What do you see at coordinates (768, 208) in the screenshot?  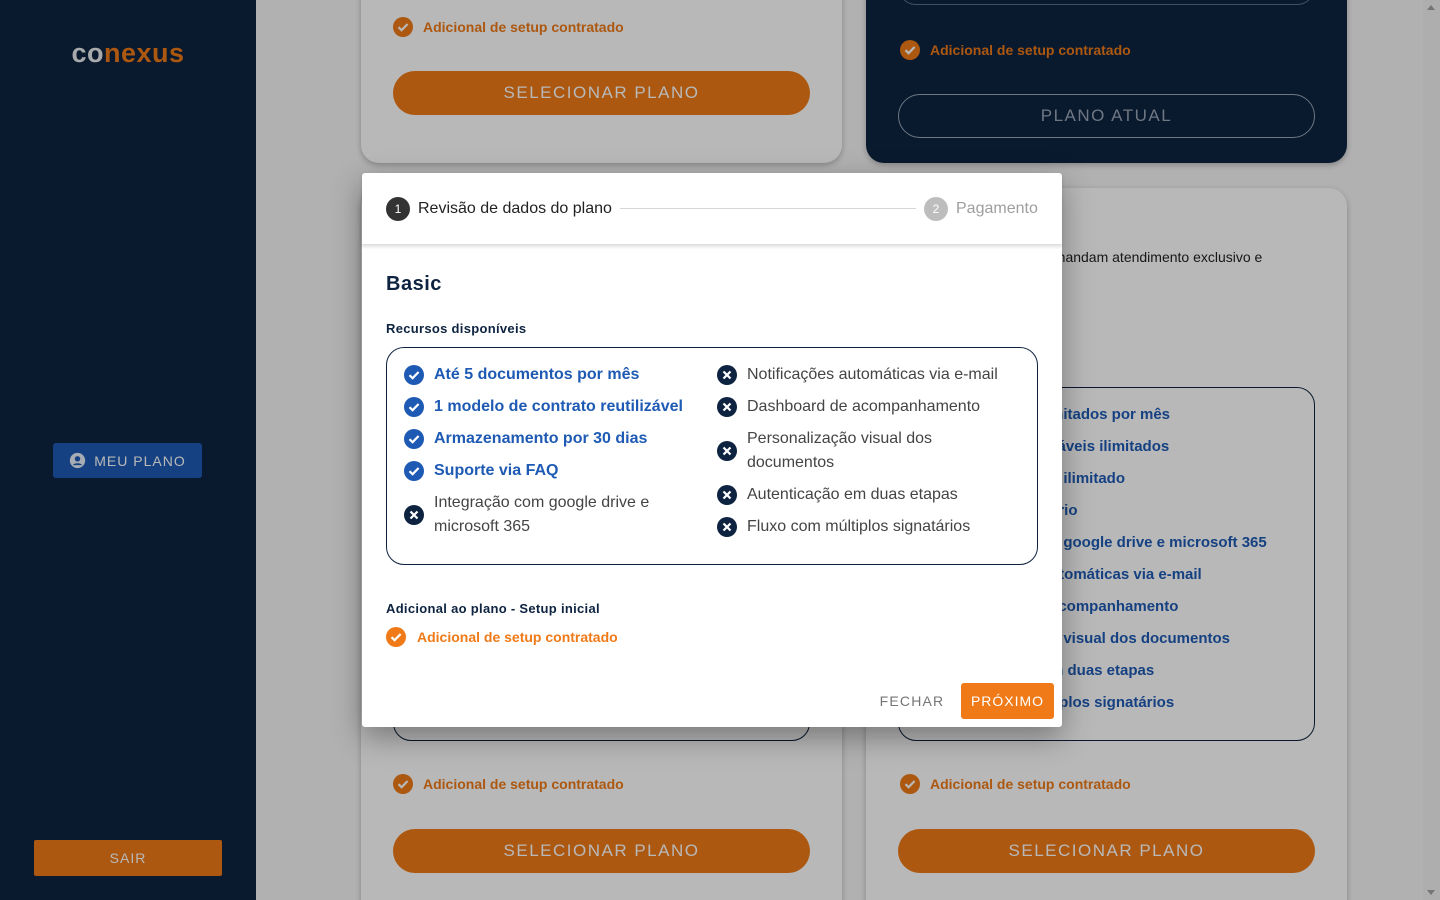 I see `step-connector` at bounding box center [768, 208].